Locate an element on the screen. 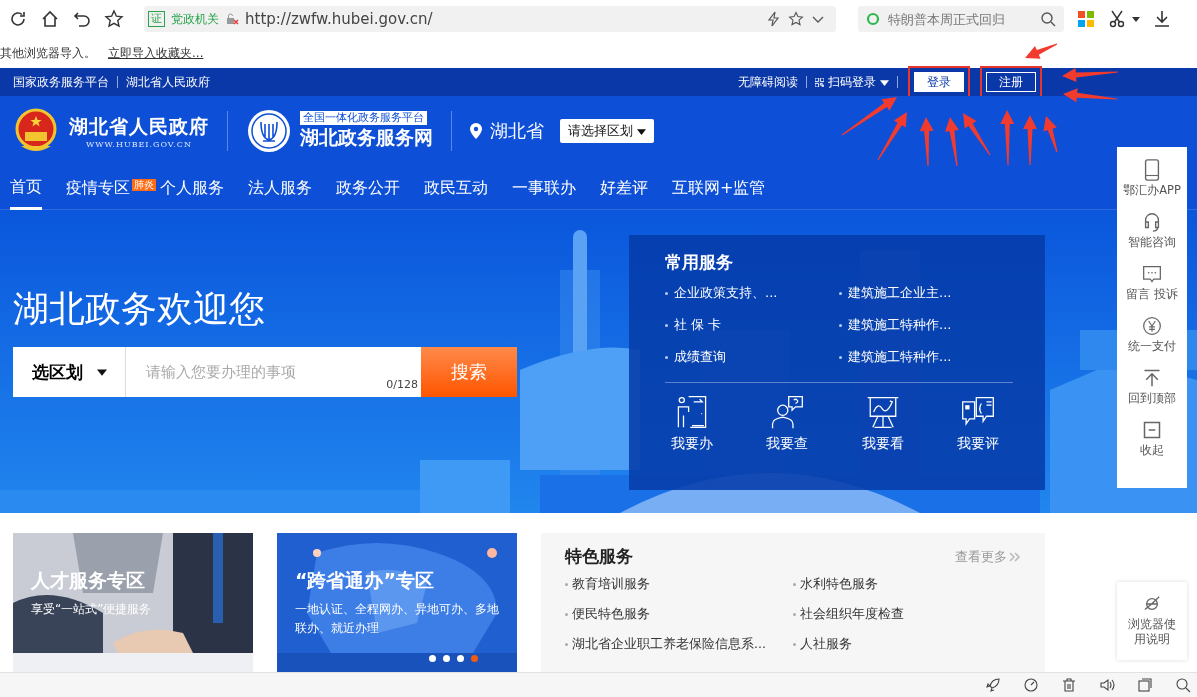 This screenshot has height=697, width=1197. browser-search-field: 特朗普本周正式回归 is located at coordinates (961, 19).